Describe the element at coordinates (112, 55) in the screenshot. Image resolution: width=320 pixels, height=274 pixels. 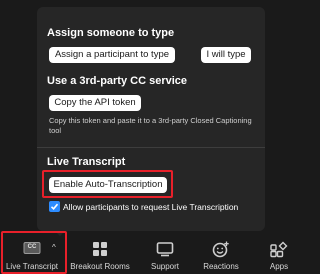
I see `assign-participant-button: Assign a participant to type` at that location.